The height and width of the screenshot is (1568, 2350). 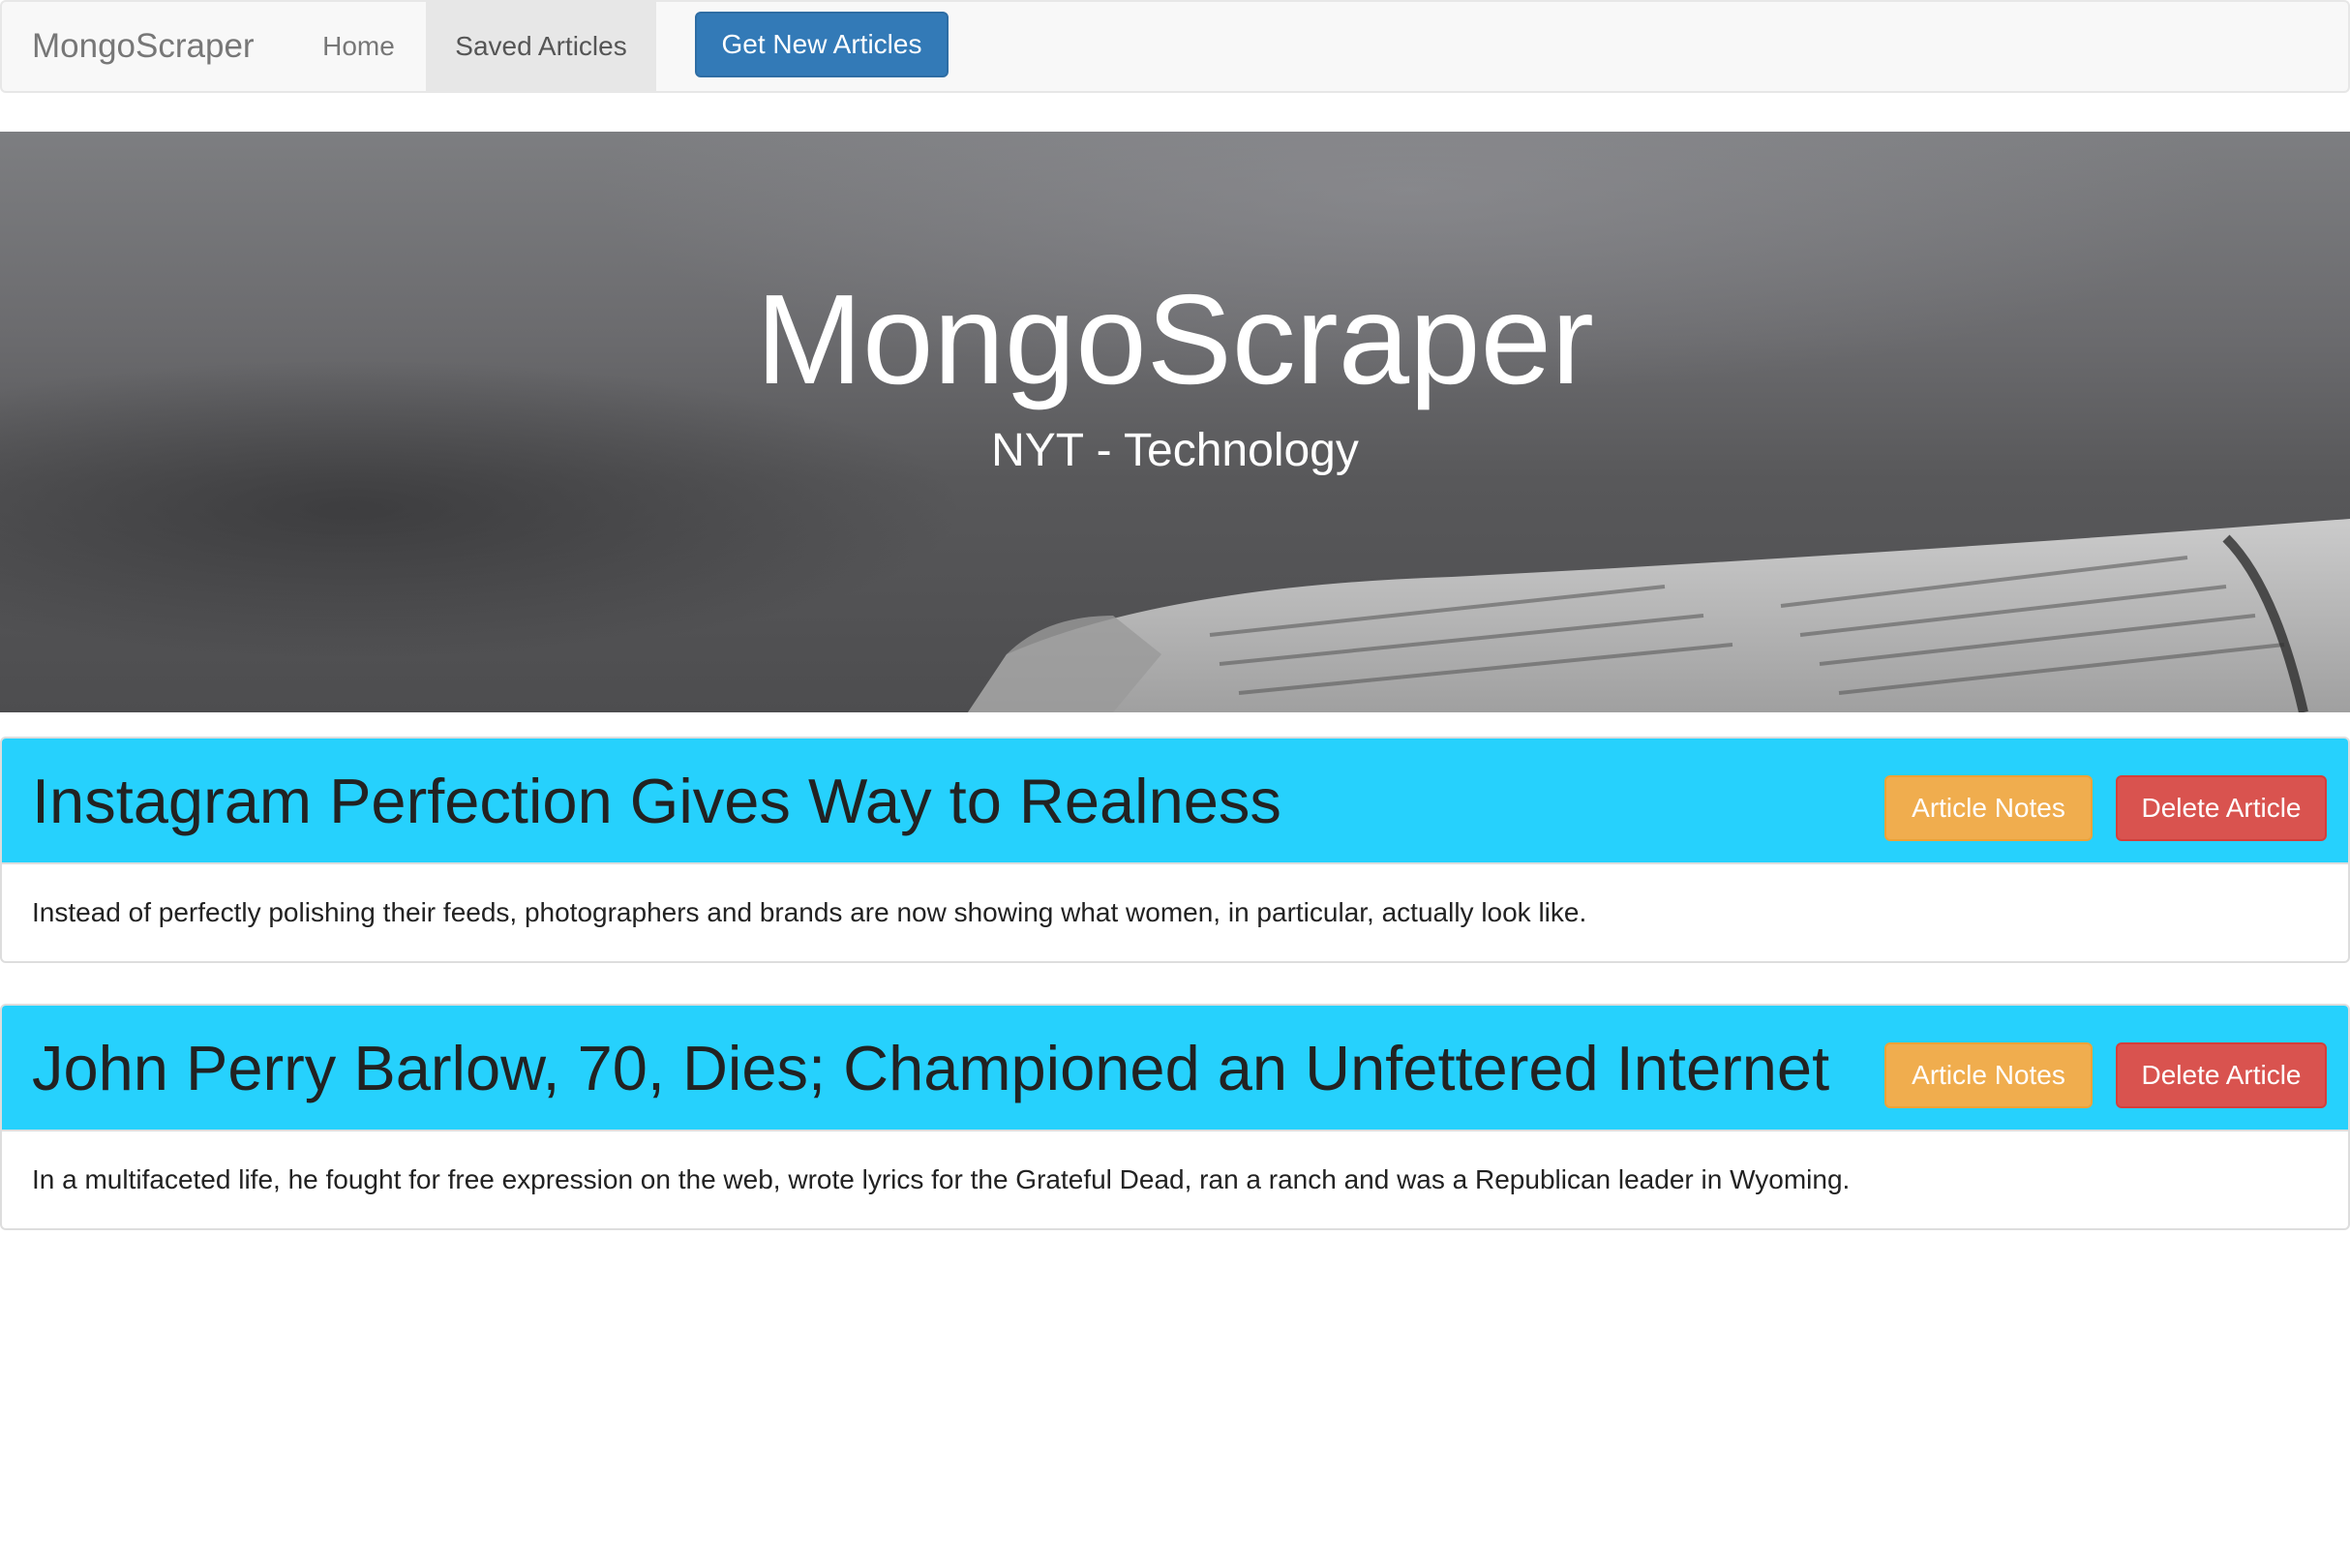 I want to click on hero-title: MongoScraper, so click(x=1175, y=339).